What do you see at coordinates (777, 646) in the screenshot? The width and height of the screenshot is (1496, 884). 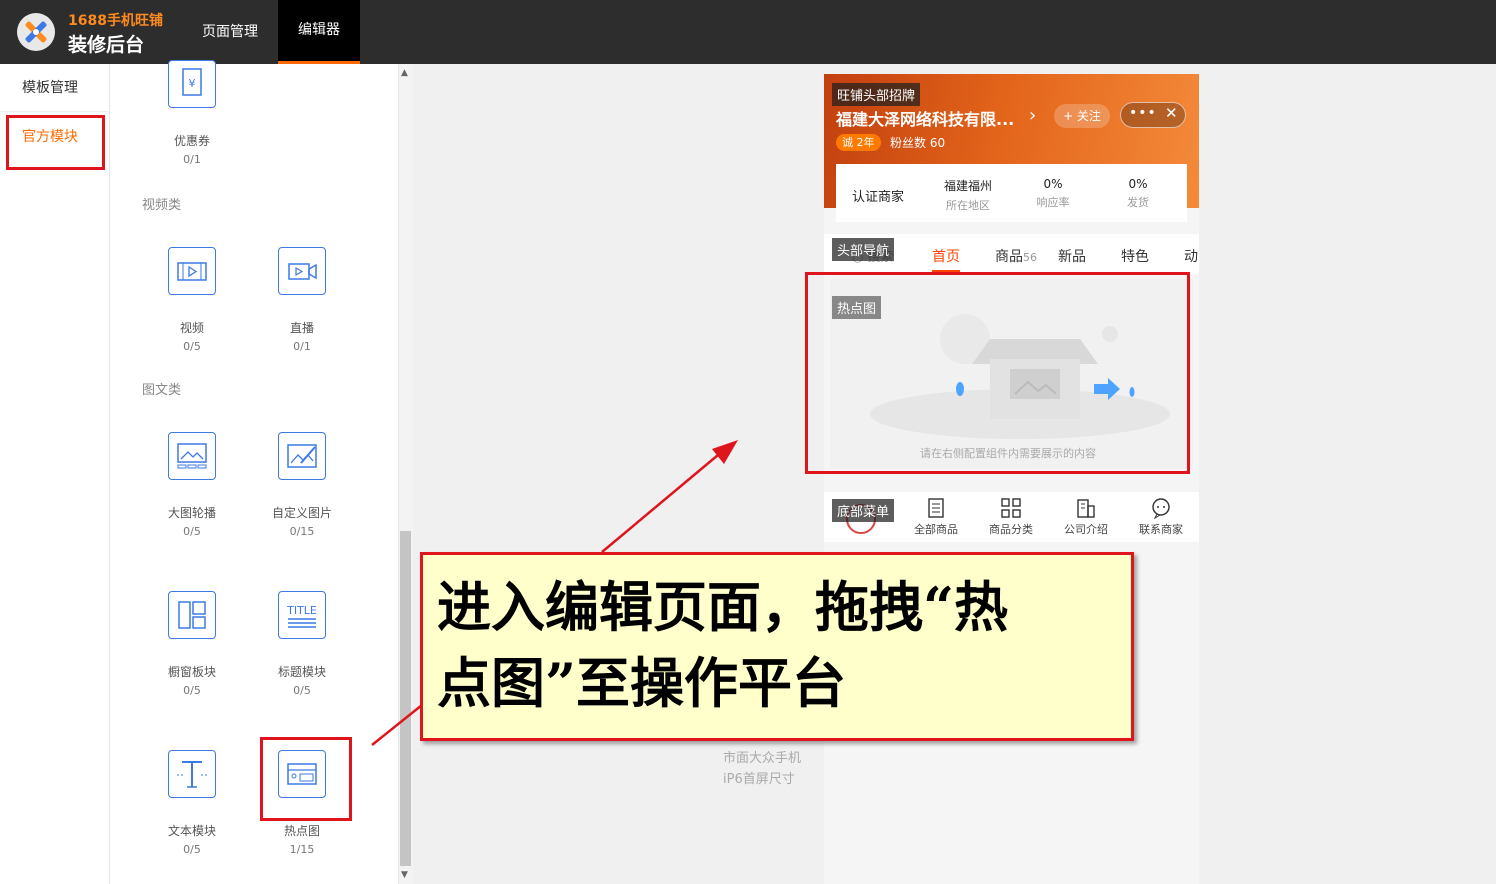 I see `instruction-callout: 进入编辑页面，拖拽“热 点图”至操作平台` at bounding box center [777, 646].